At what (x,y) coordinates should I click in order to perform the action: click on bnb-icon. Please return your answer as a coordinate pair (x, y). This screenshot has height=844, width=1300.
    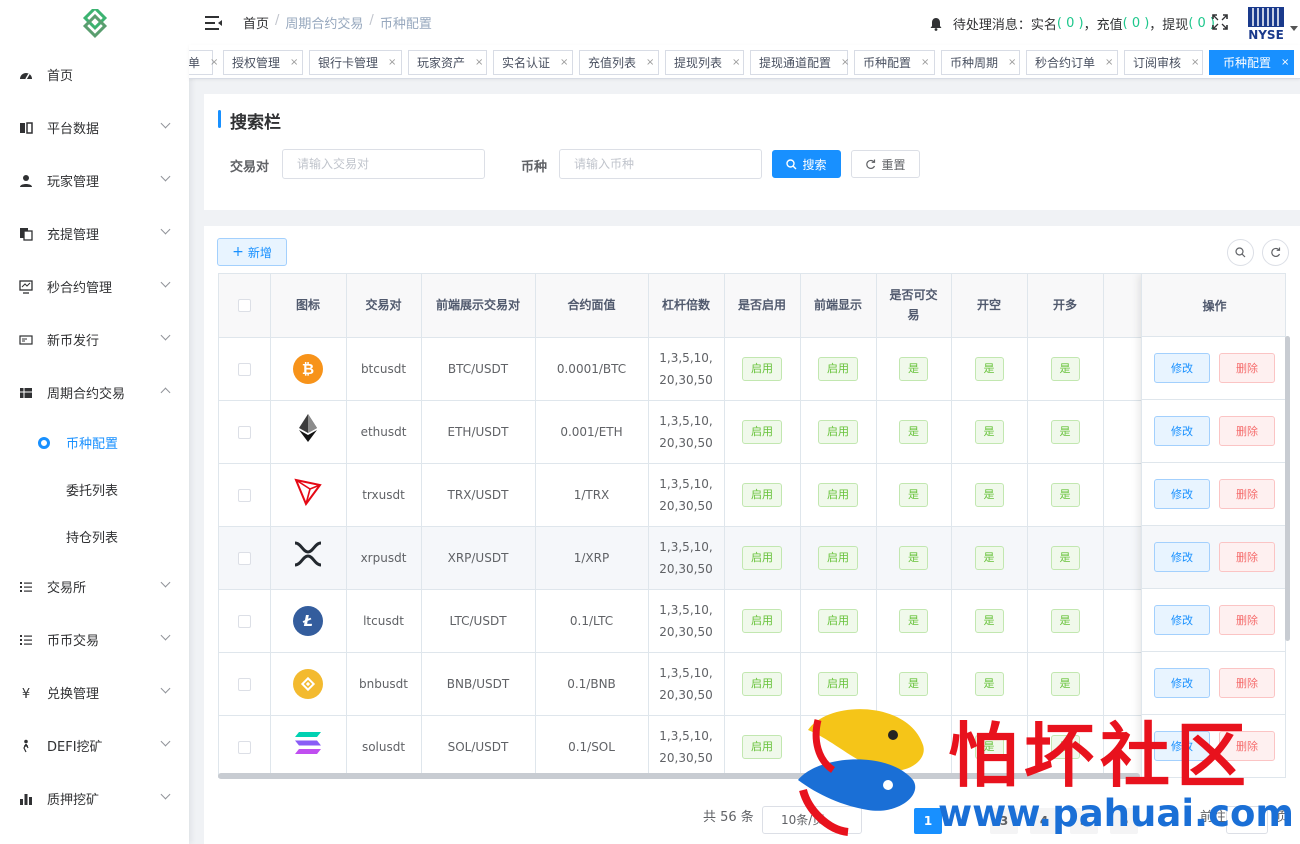
    Looking at the image, I should click on (308, 683).